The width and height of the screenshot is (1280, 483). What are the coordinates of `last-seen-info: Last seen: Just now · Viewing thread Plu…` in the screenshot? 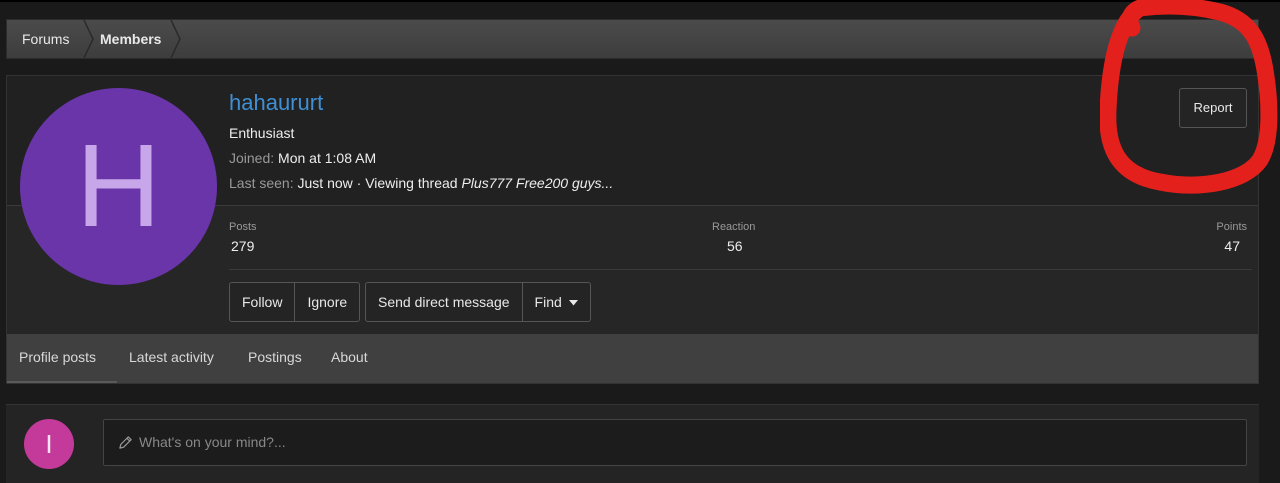 It's located at (421, 183).